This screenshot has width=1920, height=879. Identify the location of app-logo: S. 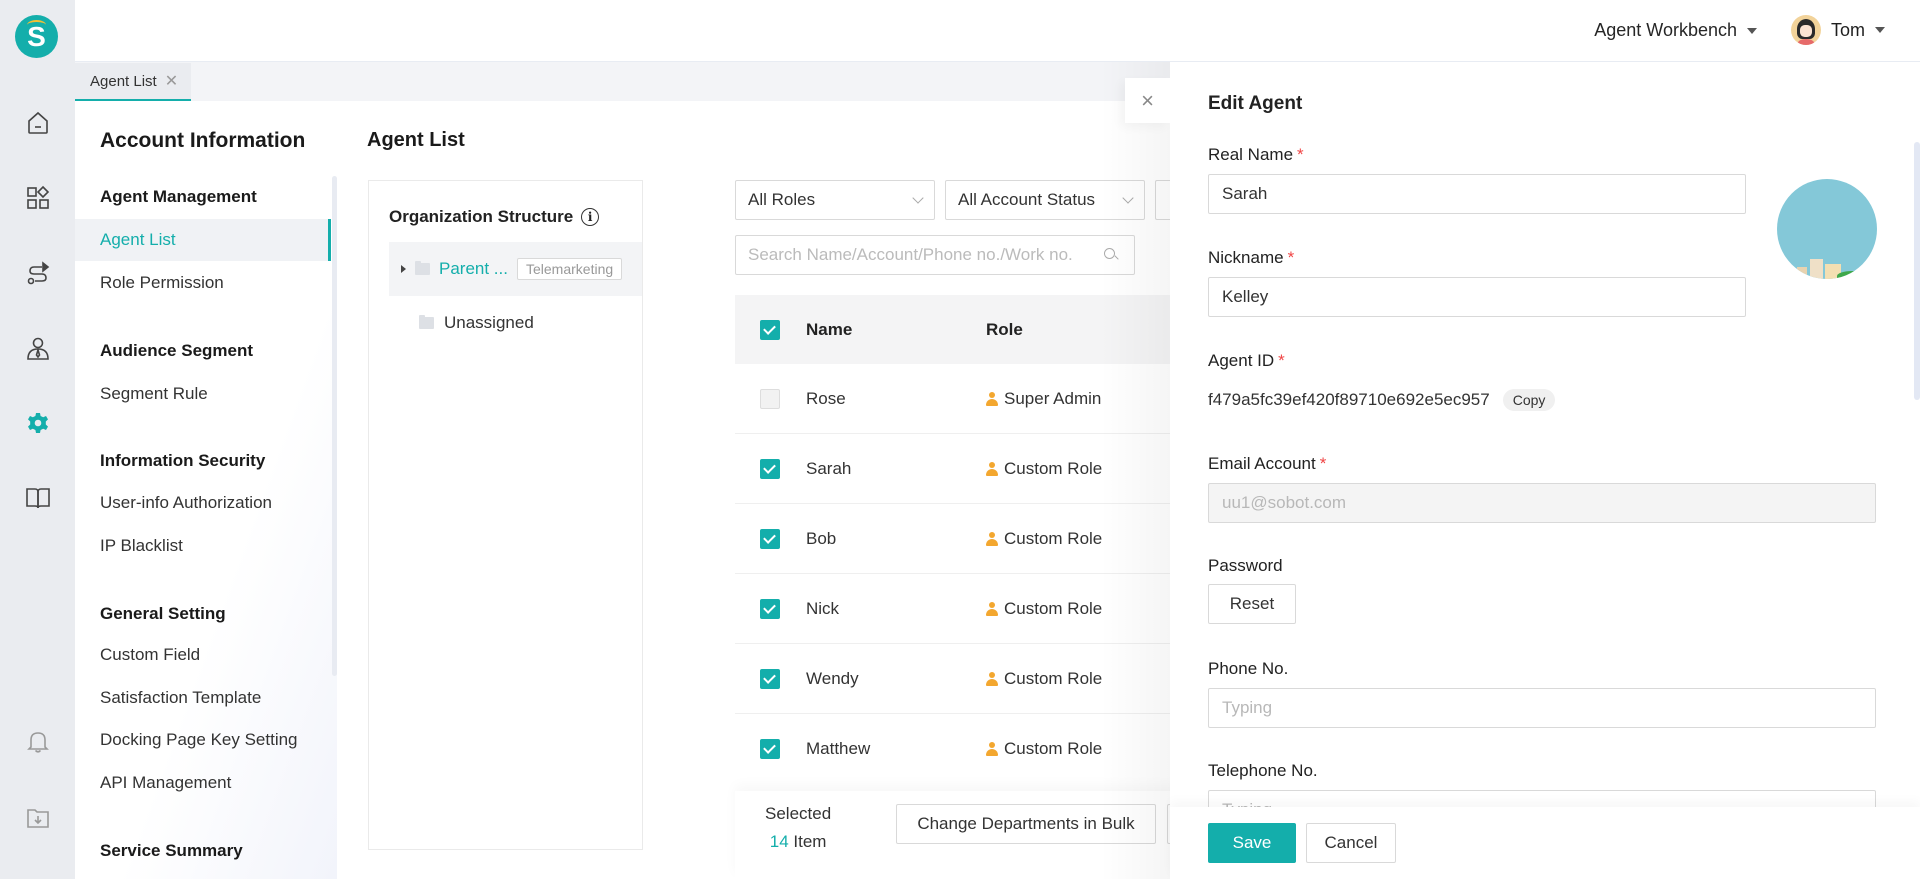
(36, 36).